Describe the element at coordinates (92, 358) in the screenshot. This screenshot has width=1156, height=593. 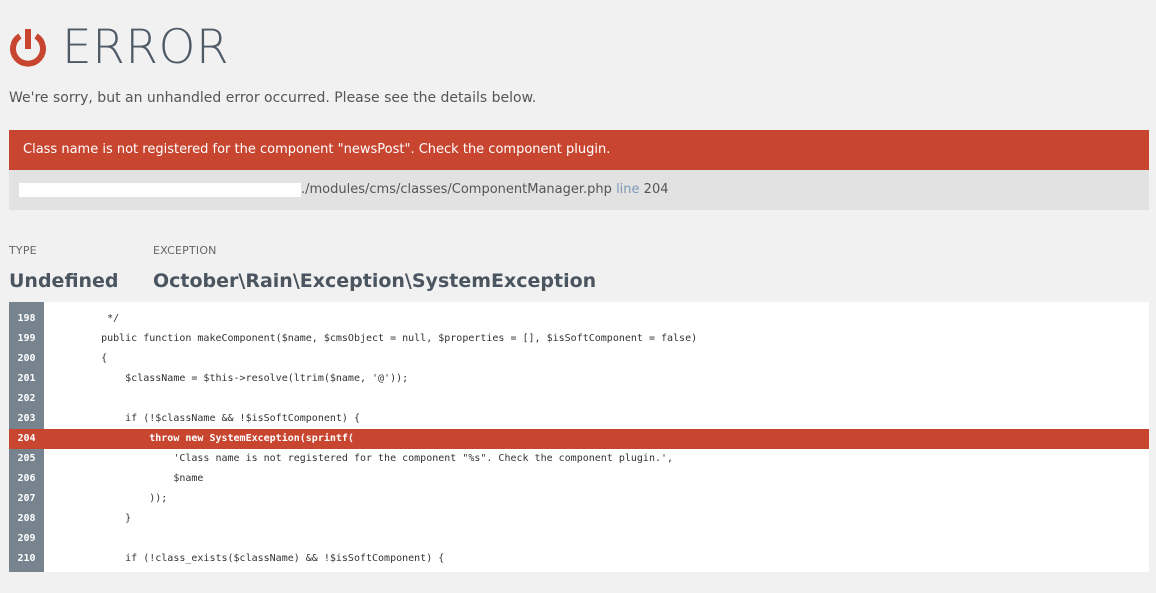
I see `code-text: {` at that location.